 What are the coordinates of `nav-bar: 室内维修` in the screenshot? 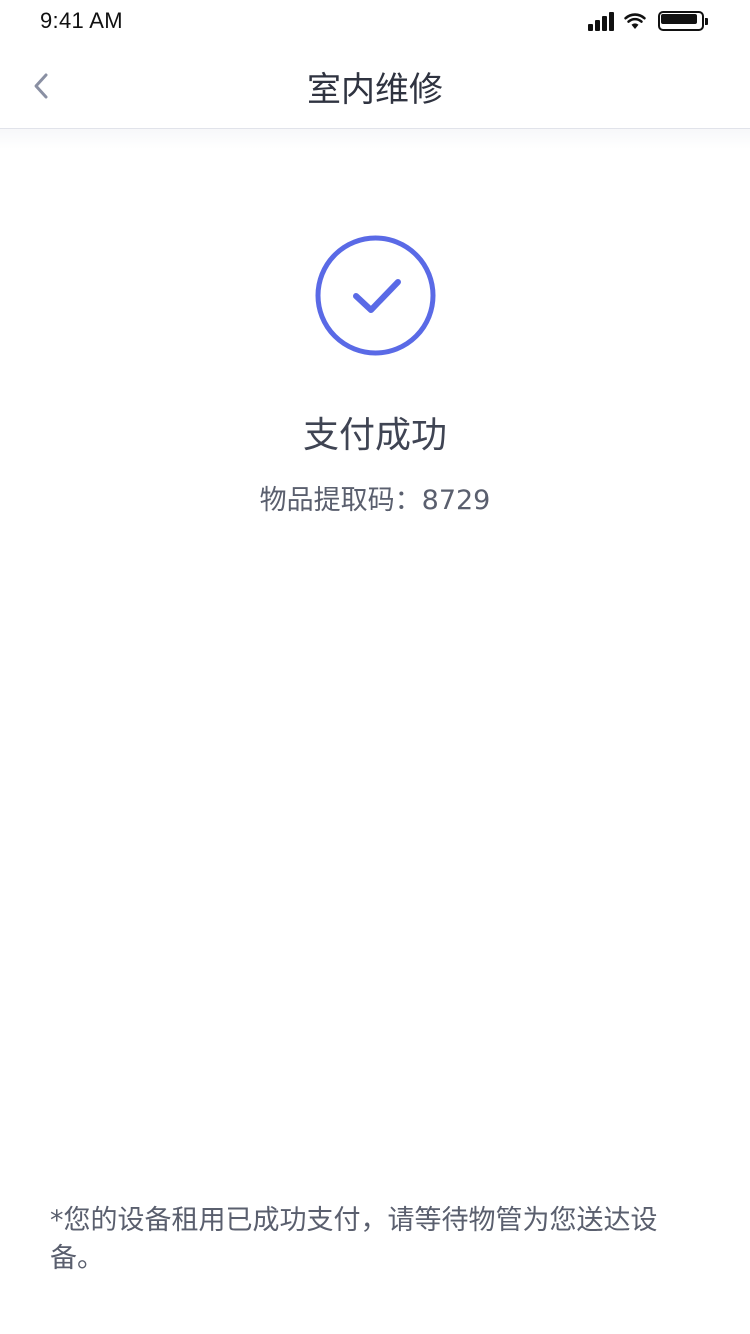 It's located at (375, 85).